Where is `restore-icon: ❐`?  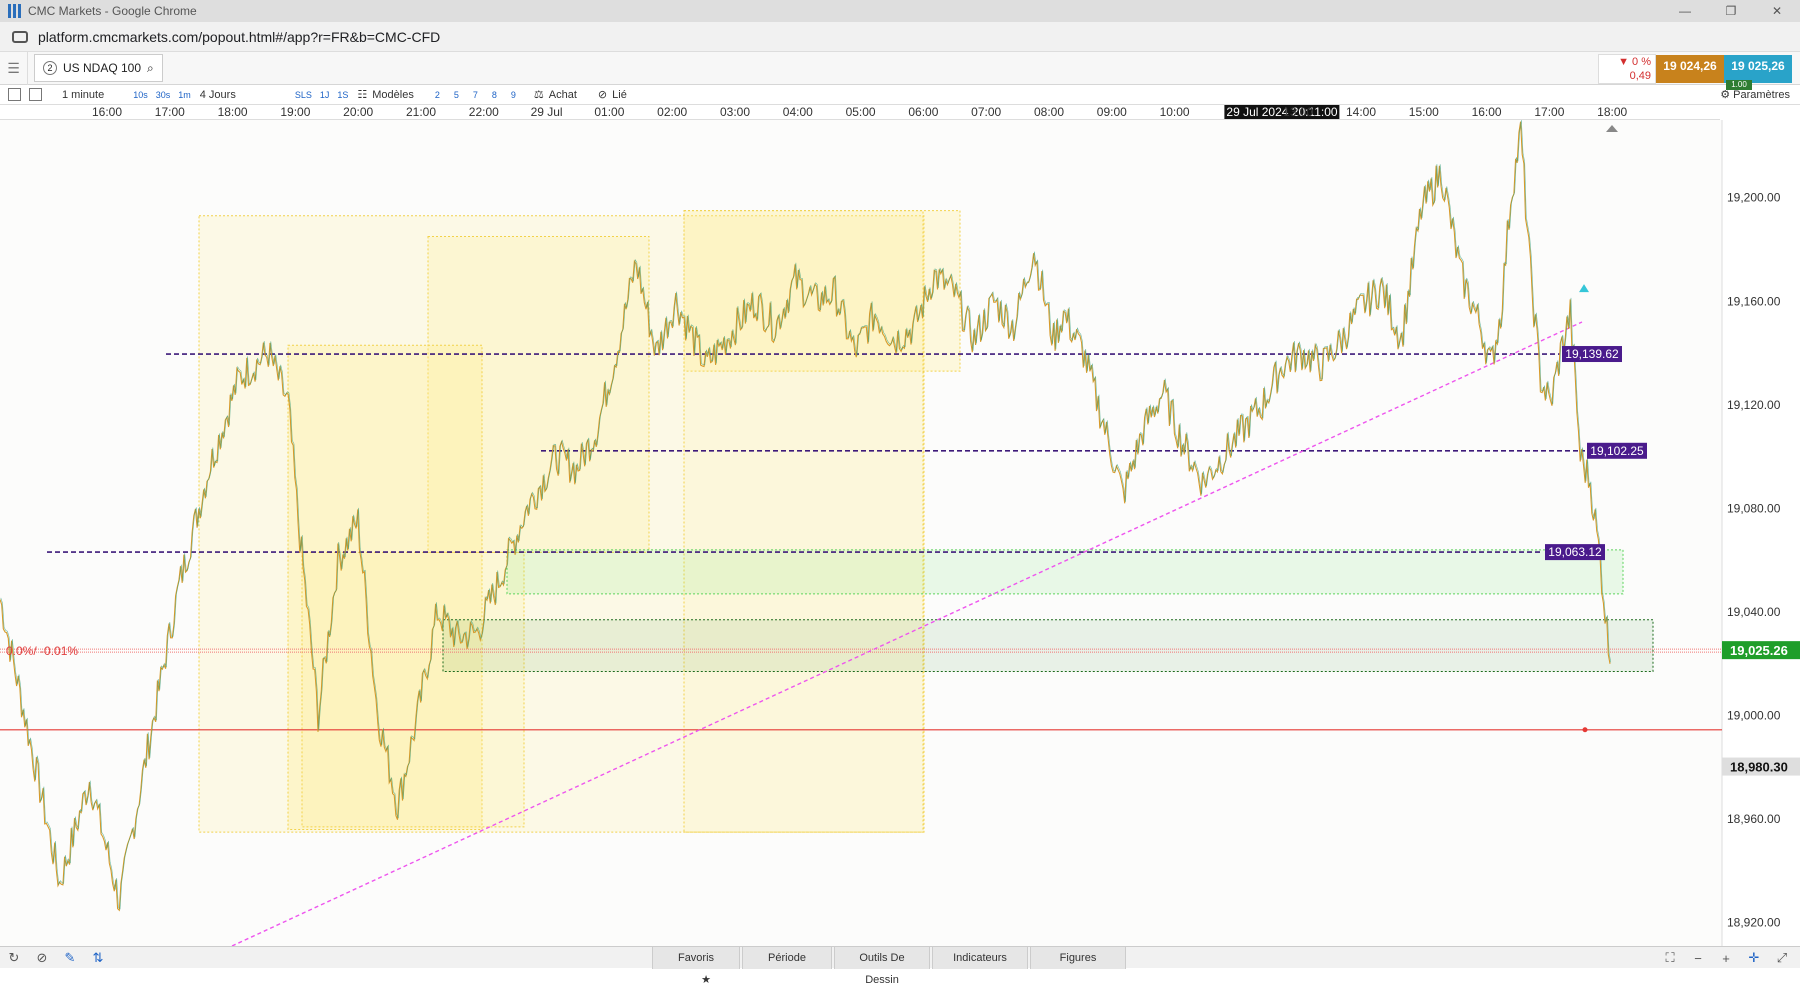 restore-icon: ❐ is located at coordinates (1731, 11).